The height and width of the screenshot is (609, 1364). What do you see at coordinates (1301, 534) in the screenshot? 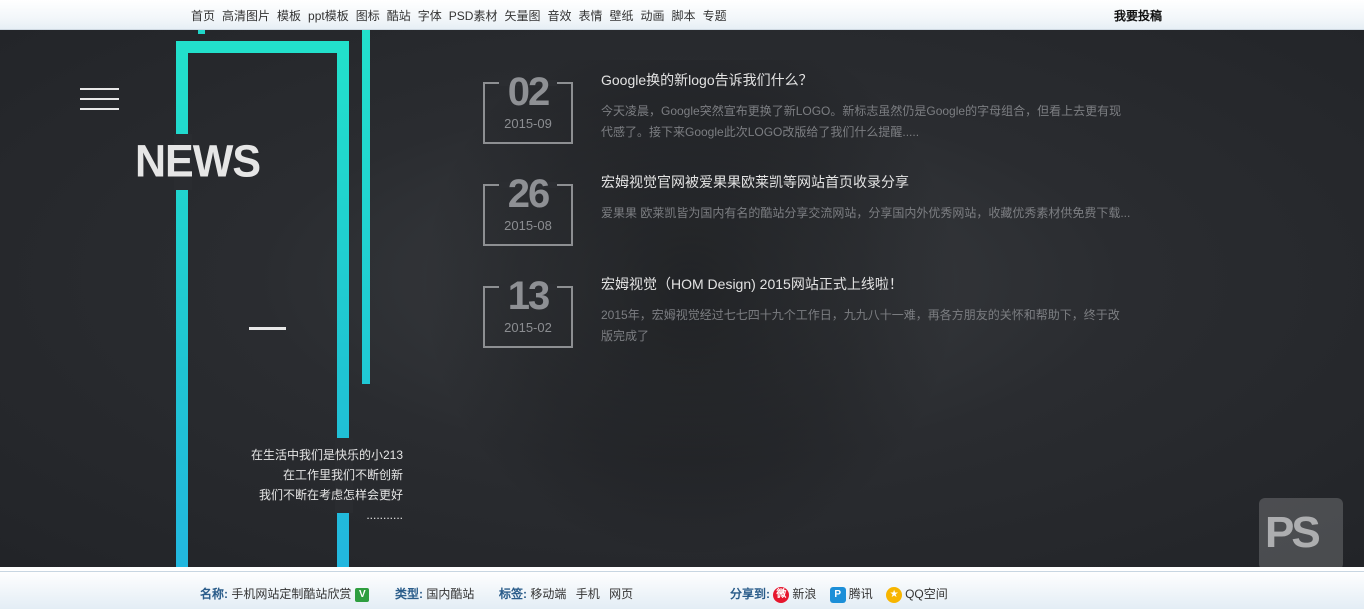
I see `watermark-logo: PS` at bounding box center [1301, 534].